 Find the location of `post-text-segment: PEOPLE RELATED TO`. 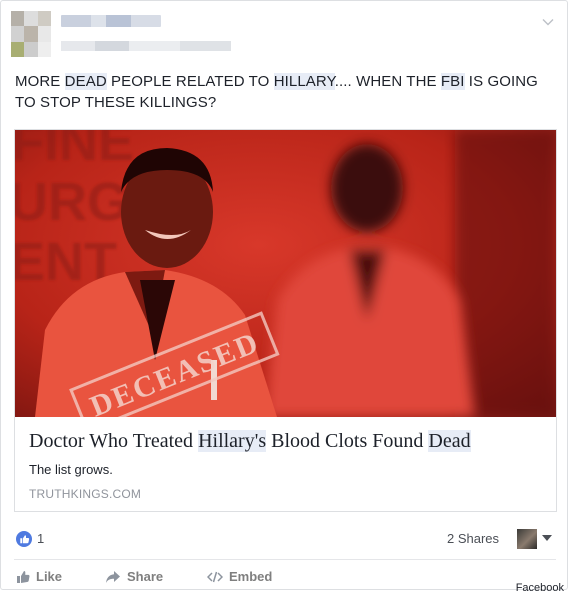

post-text-segment: PEOPLE RELATED TO is located at coordinates (190, 81).